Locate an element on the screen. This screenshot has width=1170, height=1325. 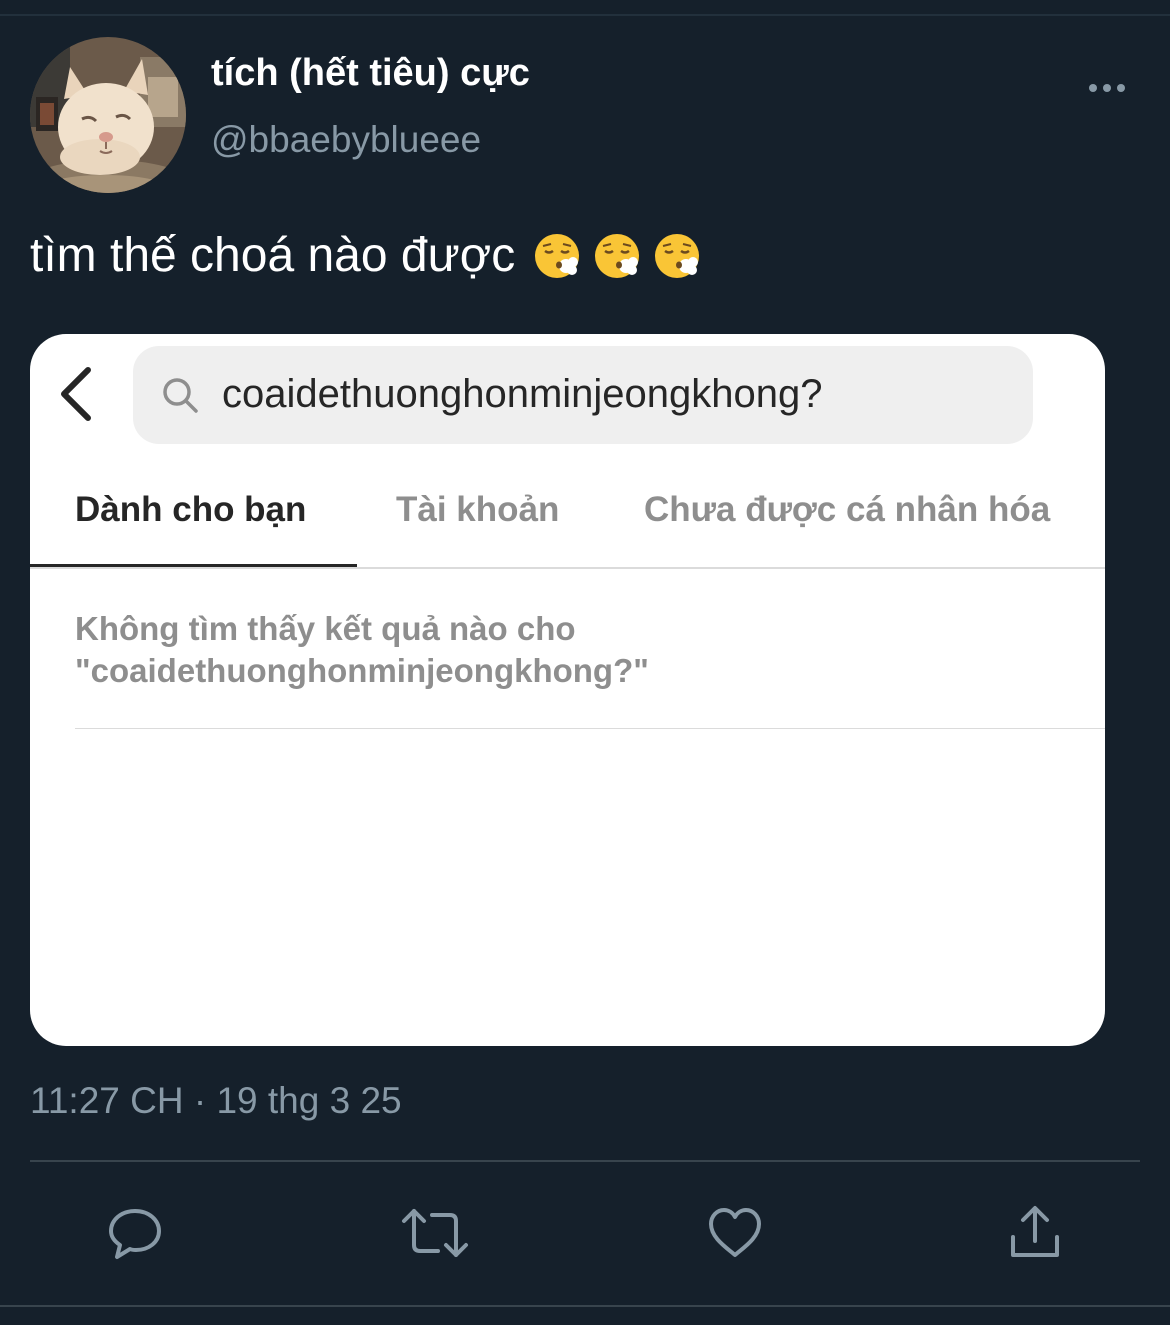
retweet-icon is located at coordinates (435, 1233).